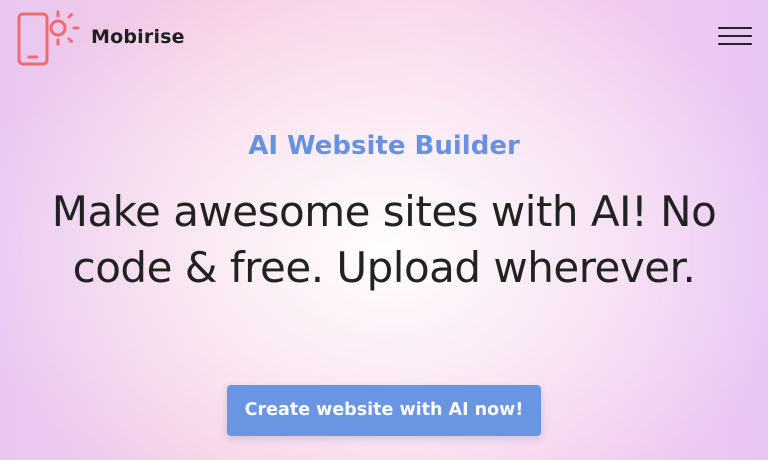 The height and width of the screenshot is (460, 768). I want to click on phone-sun-icon, so click(48, 38).